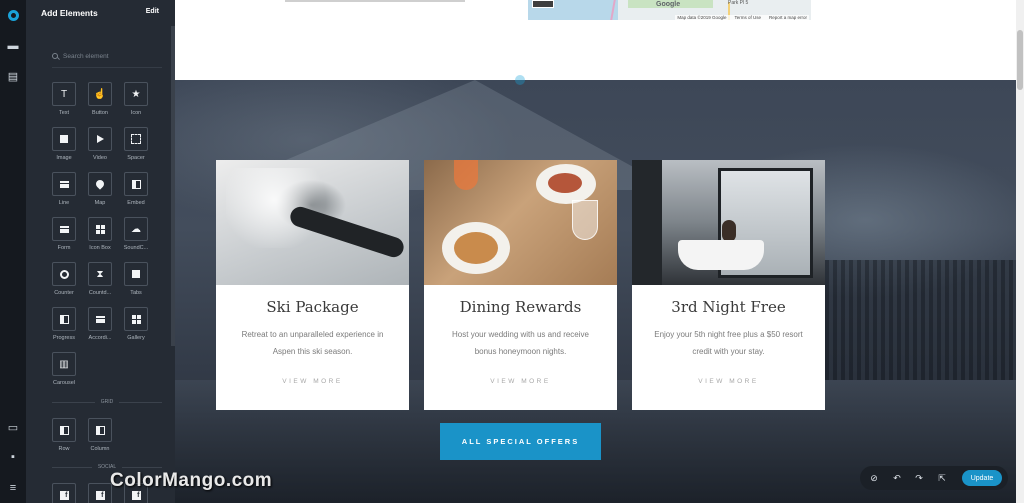  What do you see at coordinates (136, 203) in the screenshot?
I see `element-label: Embed` at bounding box center [136, 203].